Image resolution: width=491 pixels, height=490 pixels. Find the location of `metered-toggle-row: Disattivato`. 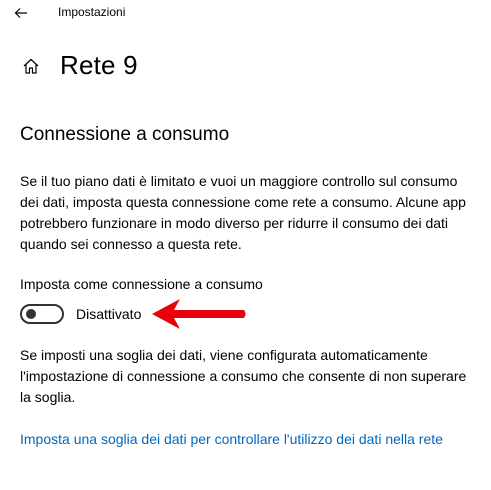

metered-toggle-row: Disattivato is located at coordinates (80, 314).